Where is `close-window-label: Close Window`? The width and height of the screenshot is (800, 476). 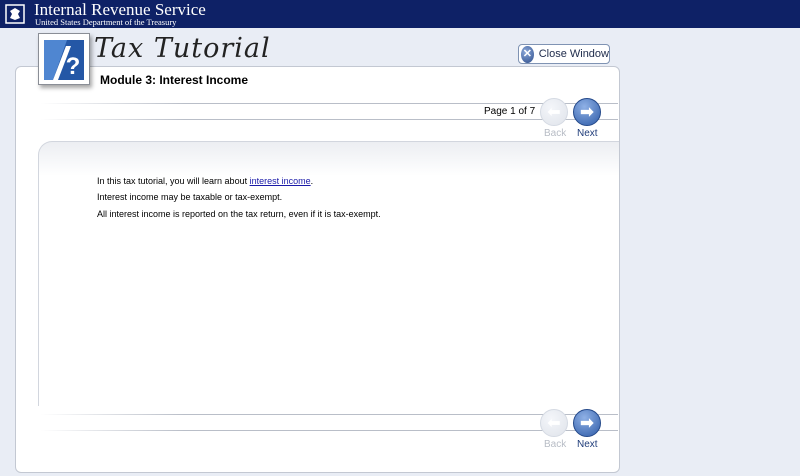
close-window-label: Close Window is located at coordinates (573, 54).